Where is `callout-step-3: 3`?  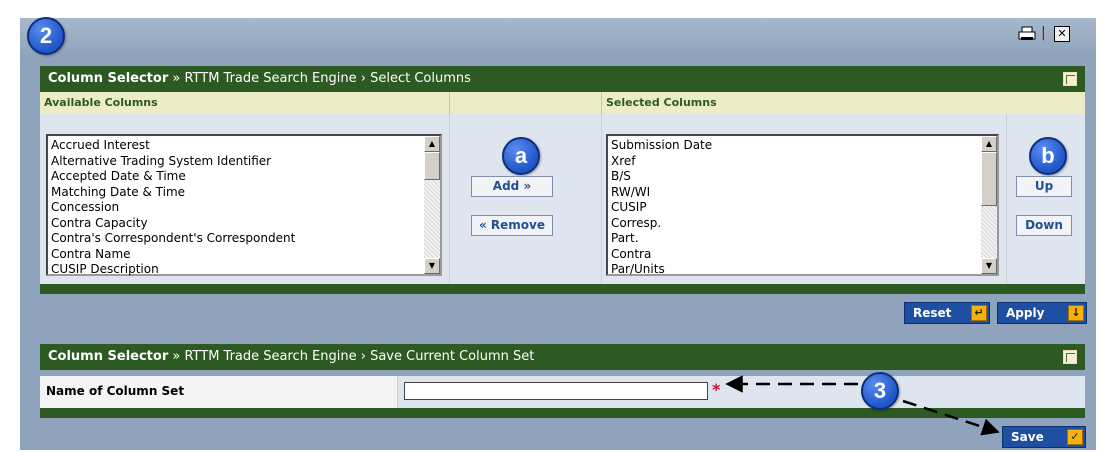
callout-step-3: 3 is located at coordinates (880, 391).